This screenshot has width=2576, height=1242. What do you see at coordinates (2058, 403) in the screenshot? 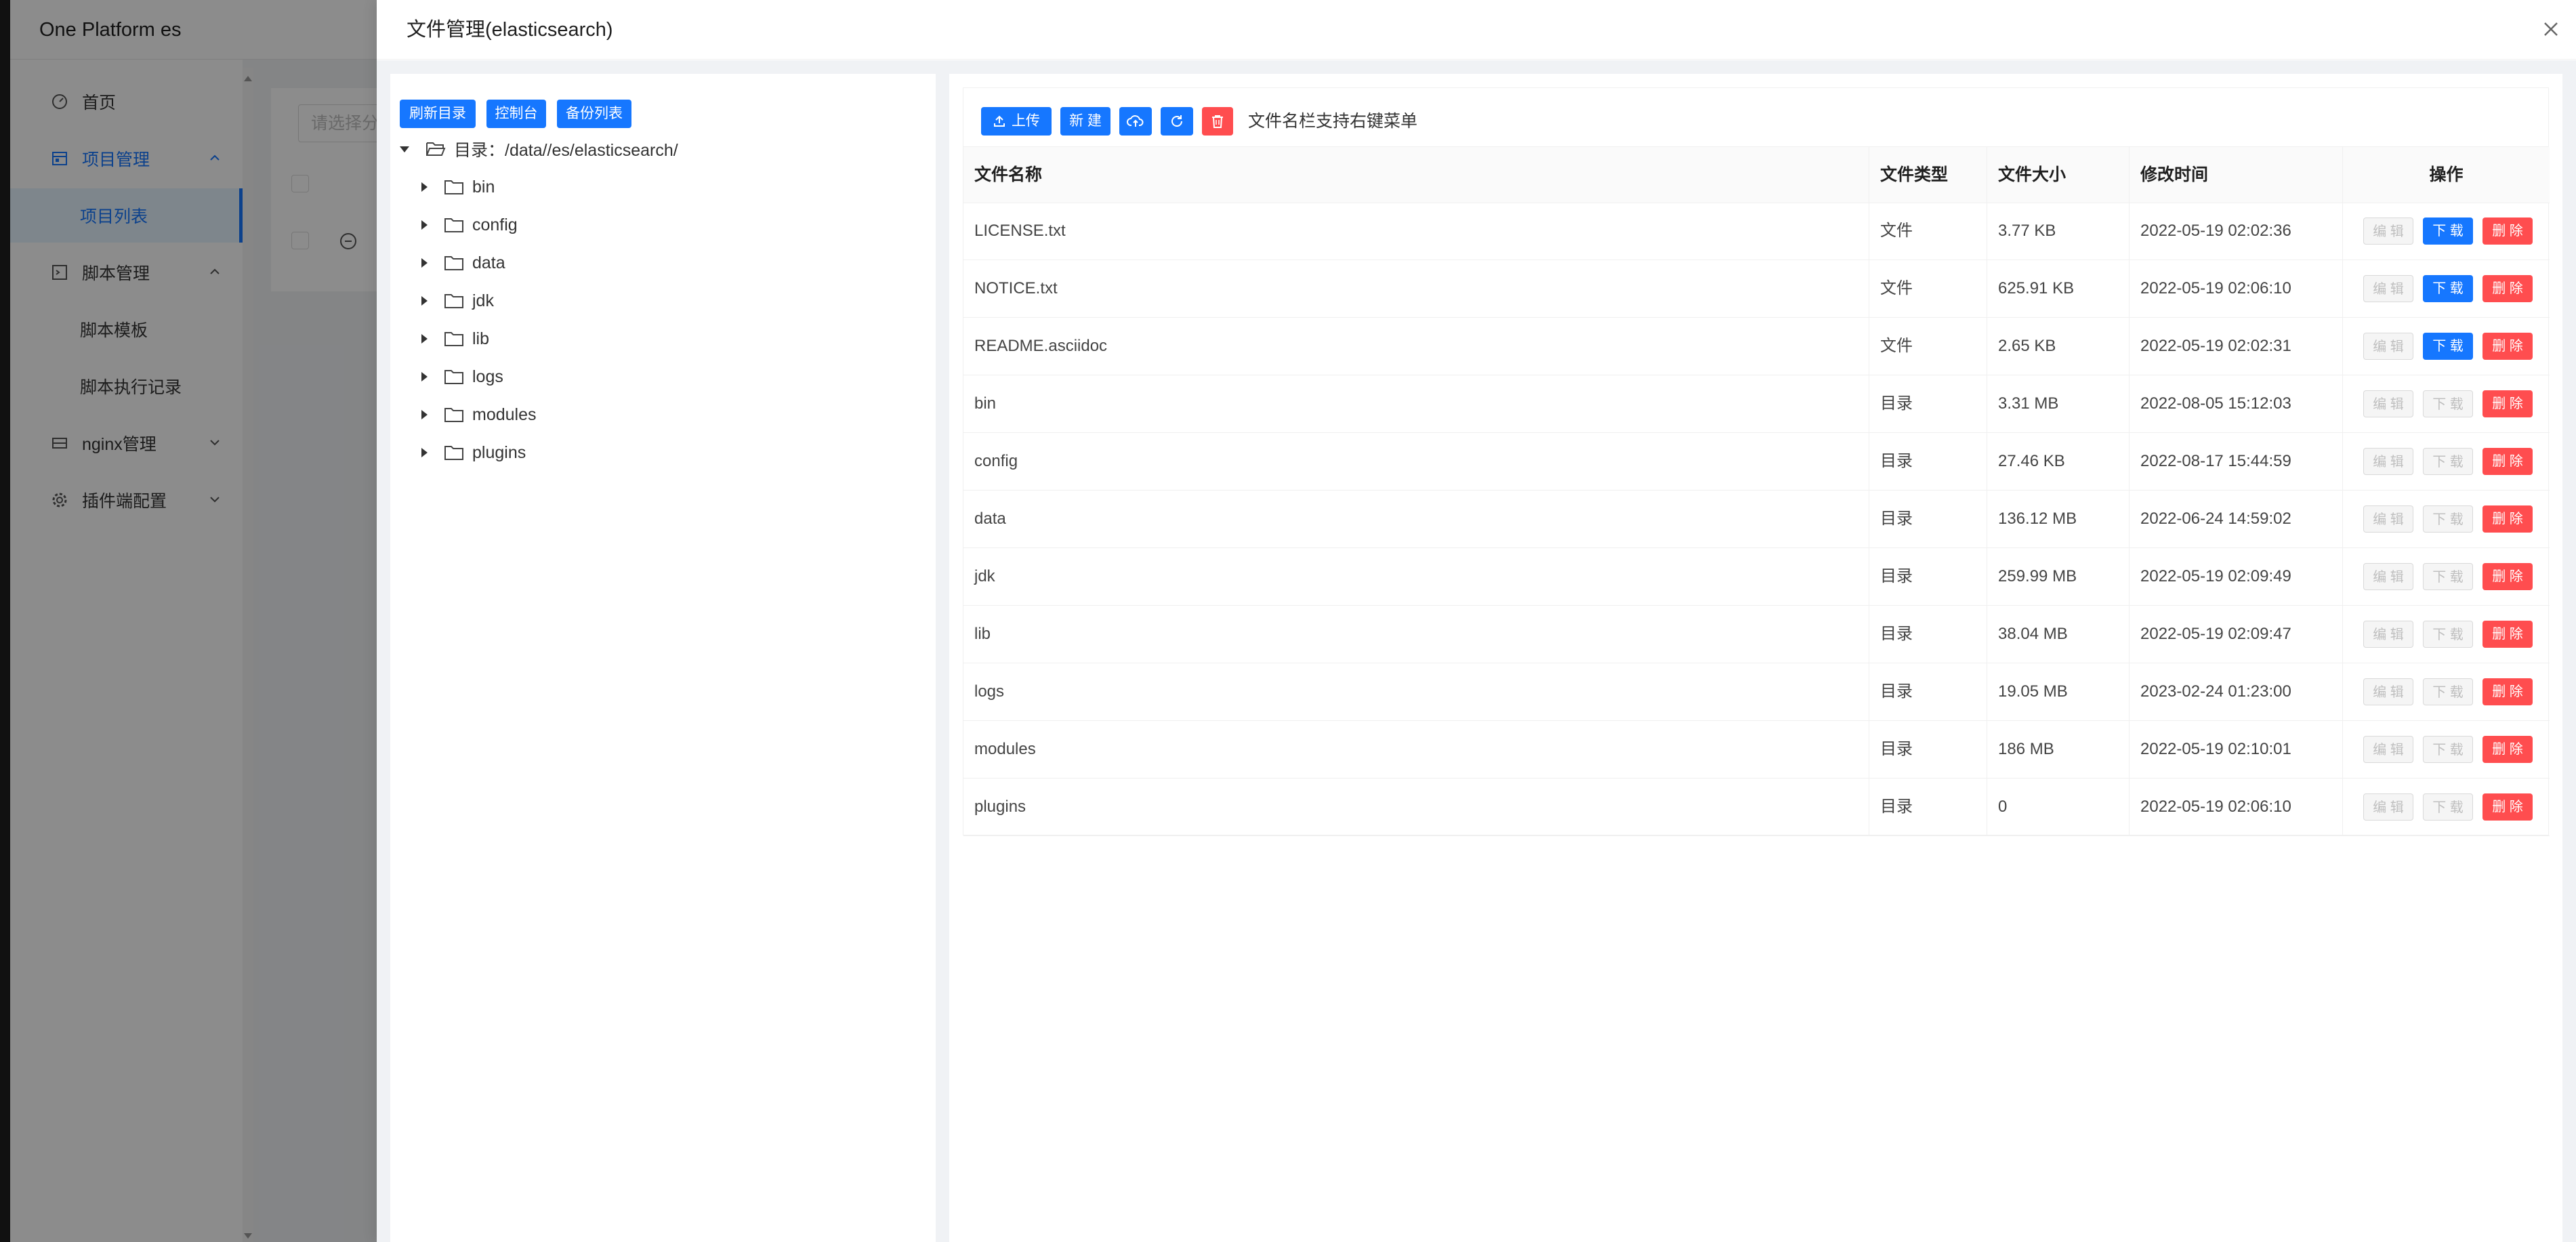
I see `file-size-cell: 3.31 MB` at bounding box center [2058, 403].